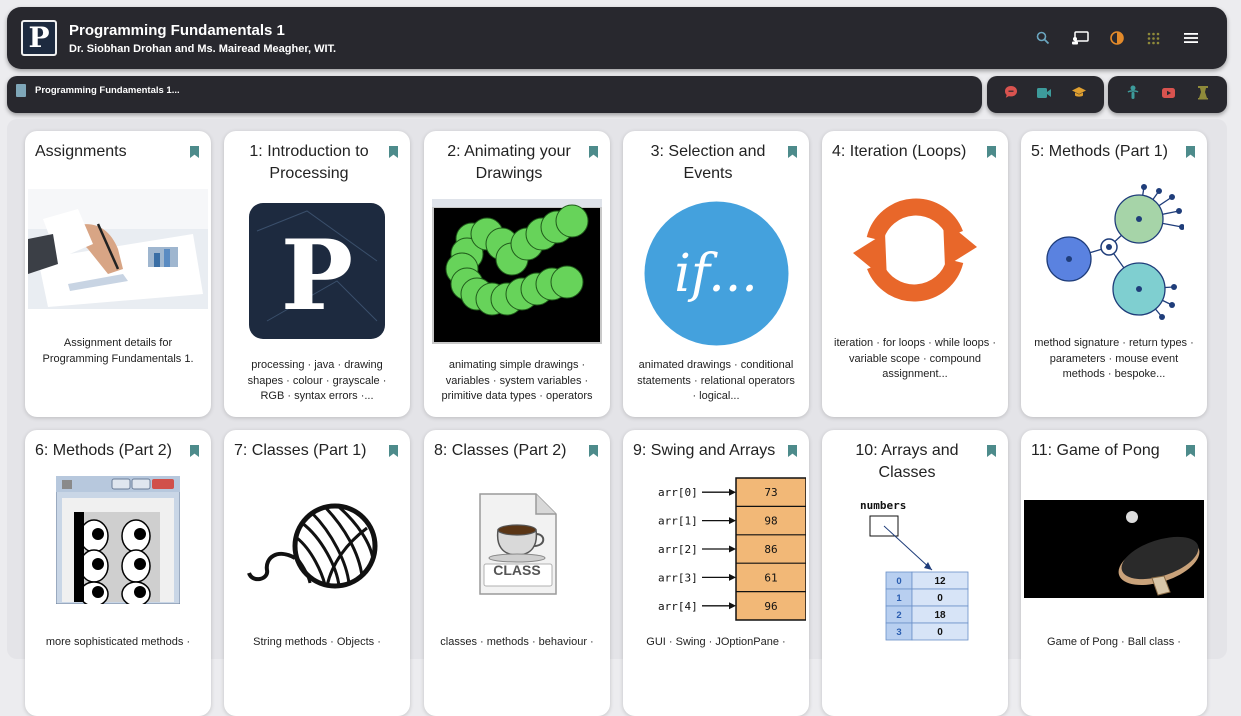 This screenshot has width=1241, height=716. What do you see at coordinates (509, 451) in the screenshot?
I see `card-title: 8: Classes (Part 2)` at bounding box center [509, 451].